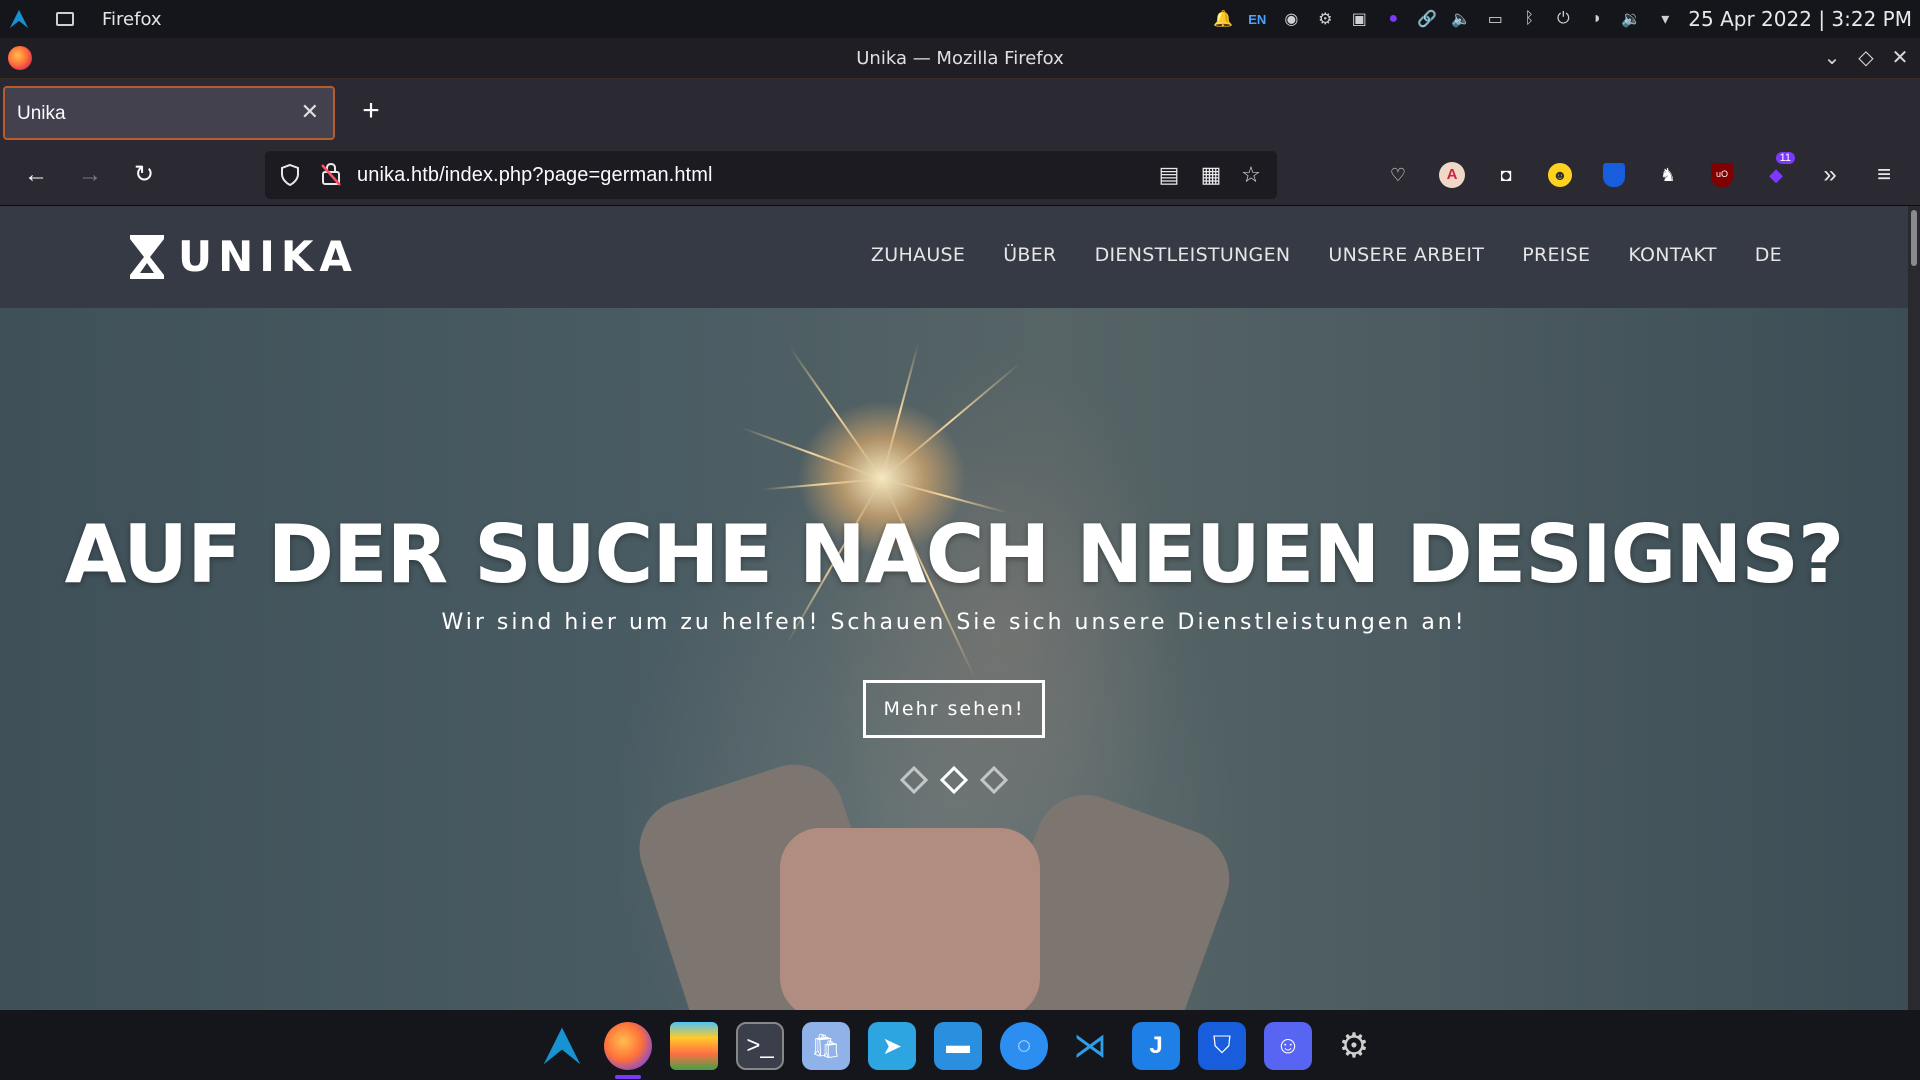 The image size is (1920, 1080). What do you see at coordinates (628, 1077) in the screenshot?
I see `running-indicator` at bounding box center [628, 1077].